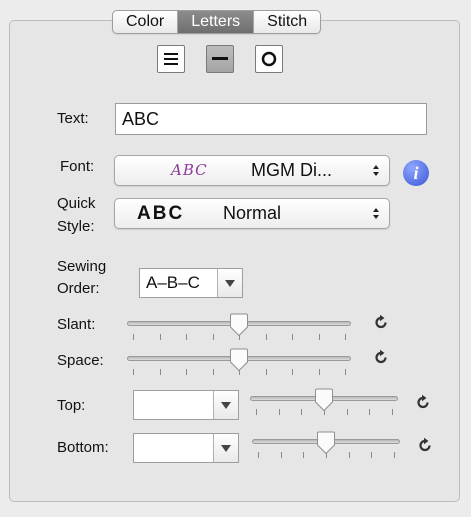 The height and width of the screenshot is (517, 471). I want to click on quick-style-label-line2: Style:, so click(76, 226).